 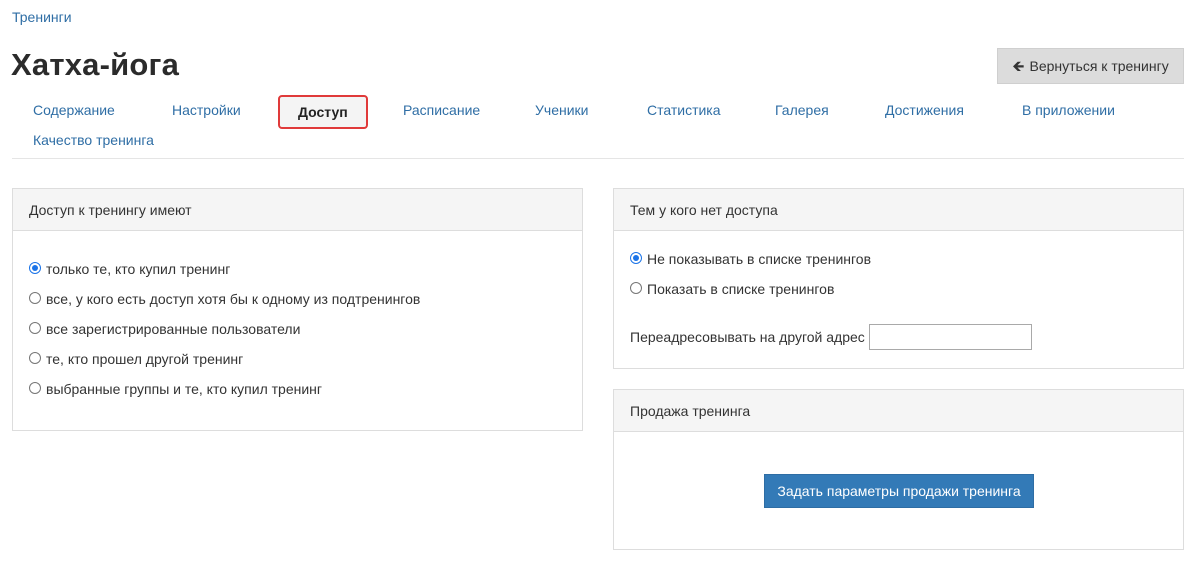 I want to click on redirect-url-input, so click(x=950, y=337).